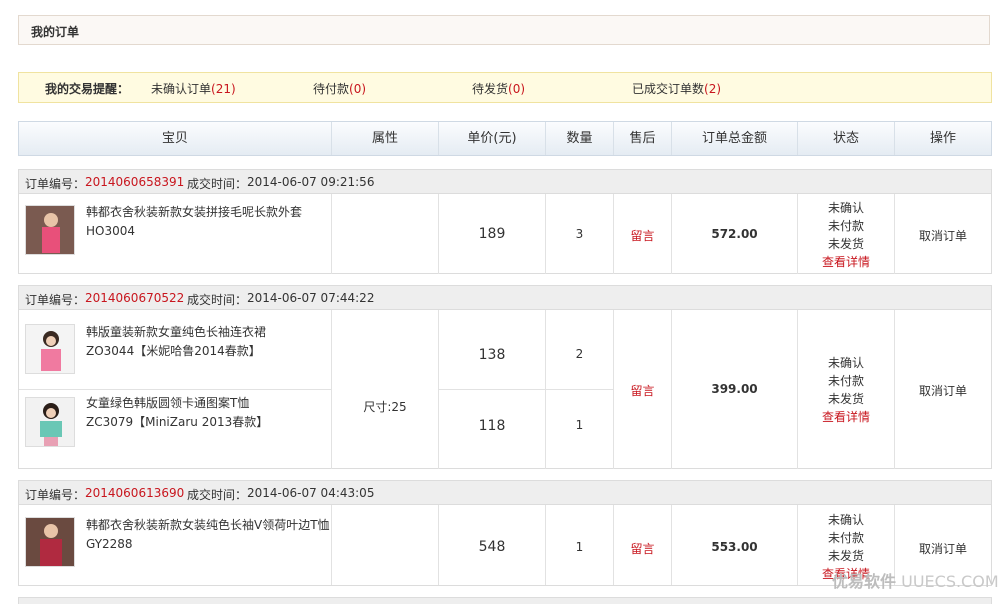 The width and height of the screenshot is (1007, 604). I want to click on alert-pending-payment: 待付款(0), so click(339, 88).